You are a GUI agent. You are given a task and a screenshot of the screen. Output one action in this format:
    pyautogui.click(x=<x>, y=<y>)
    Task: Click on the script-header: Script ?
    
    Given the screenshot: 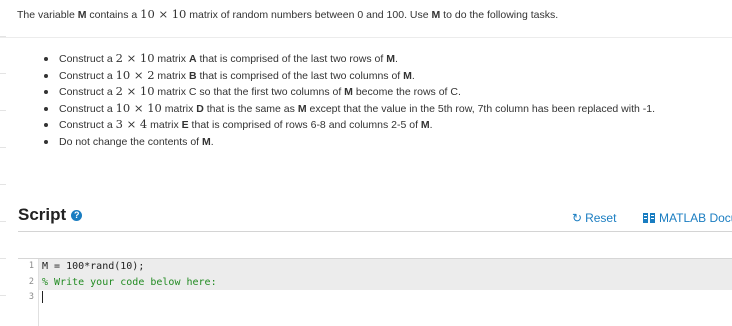 What is the action you would take?
    pyautogui.click(x=50, y=215)
    